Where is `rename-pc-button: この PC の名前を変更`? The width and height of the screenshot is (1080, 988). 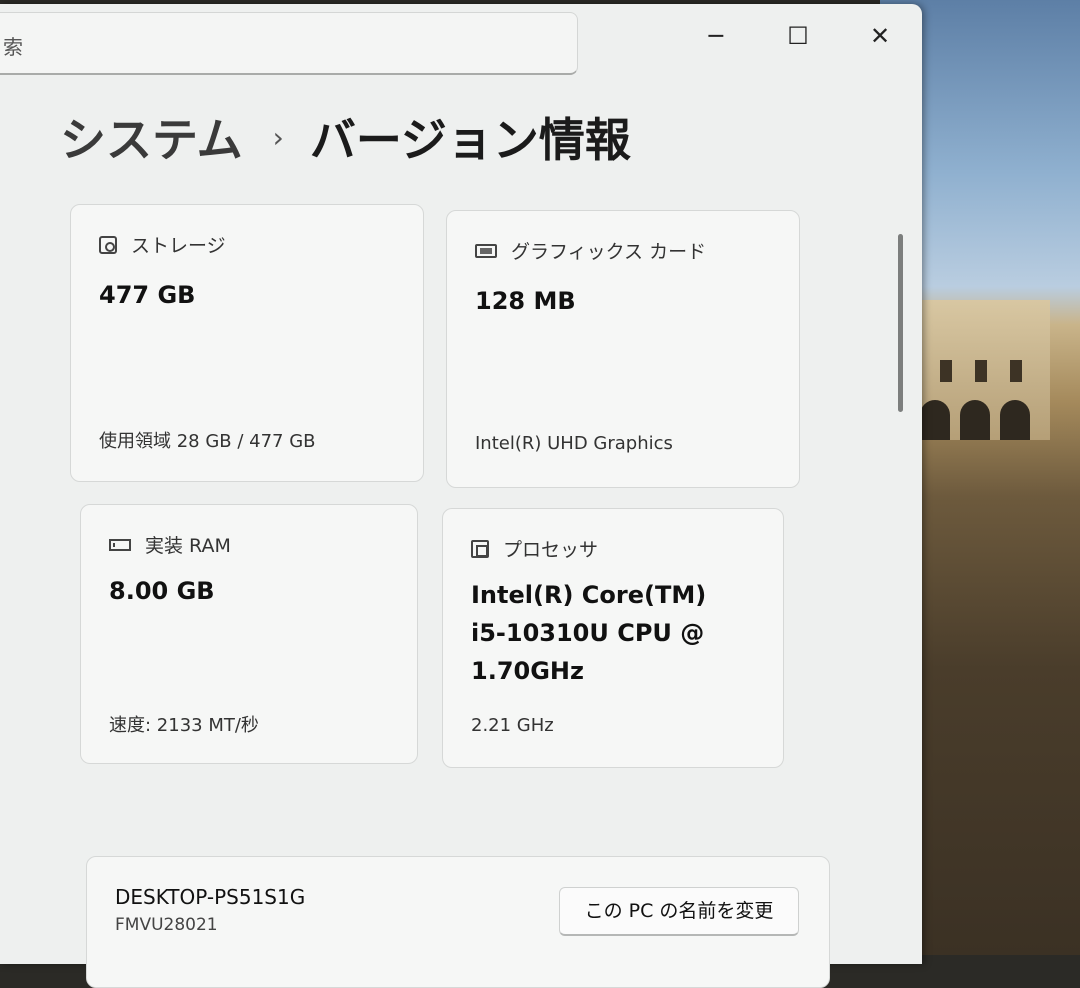 rename-pc-button: この PC の名前を変更 is located at coordinates (679, 911).